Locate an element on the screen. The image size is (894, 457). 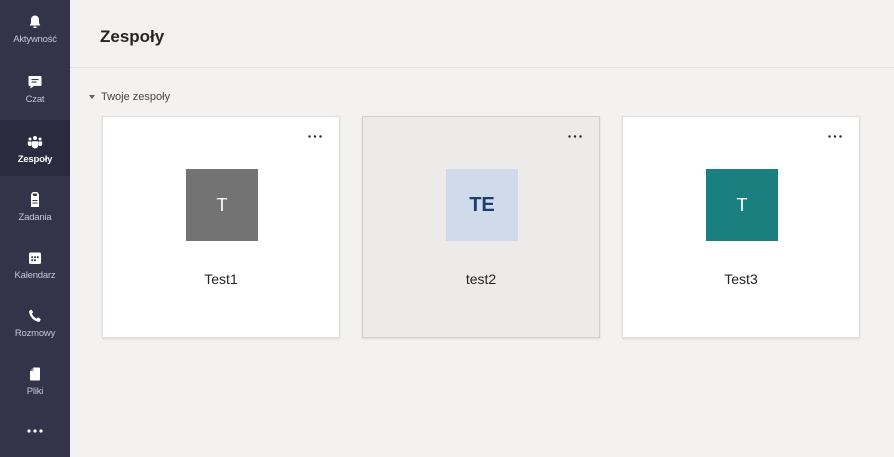
rail-item-files: Pliki is located at coordinates (35, 380).